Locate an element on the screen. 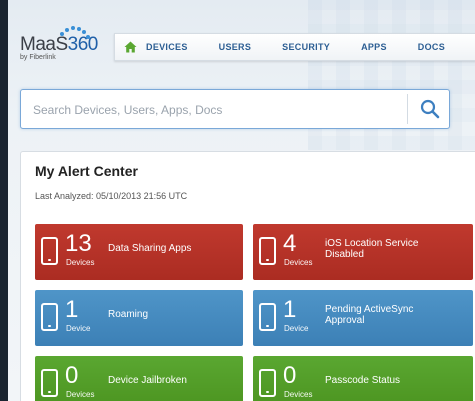 This screenshot has width=475, height=401. home-icon is located at coordinates (130, 47).